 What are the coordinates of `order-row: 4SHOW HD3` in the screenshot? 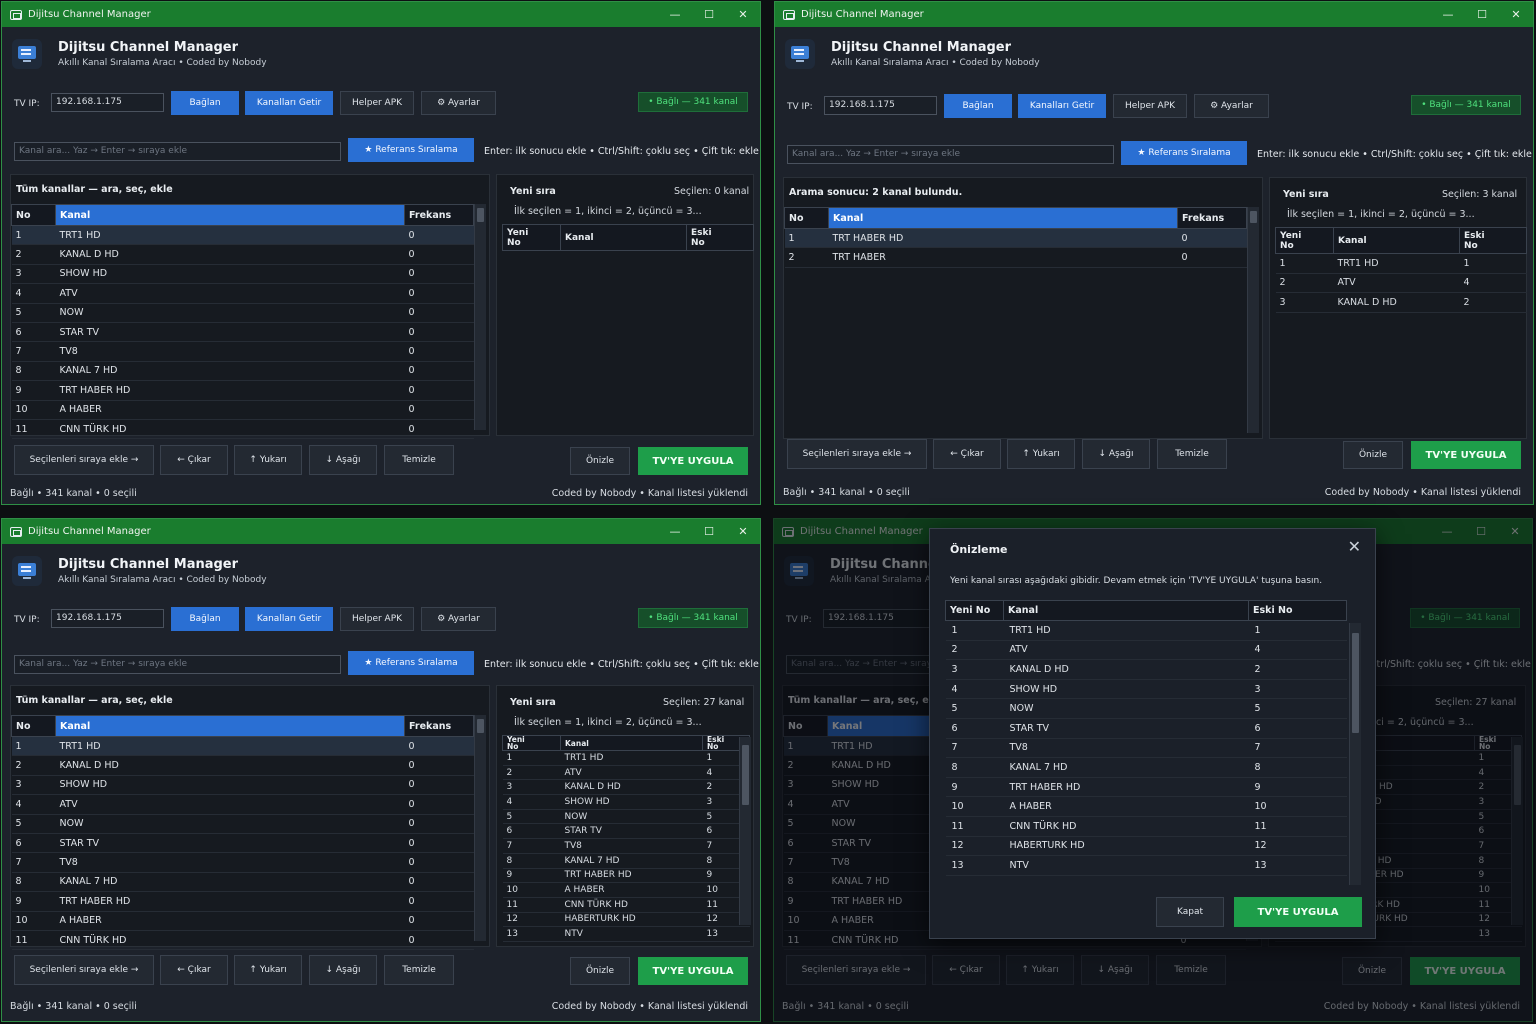 It's located at (626, 802).